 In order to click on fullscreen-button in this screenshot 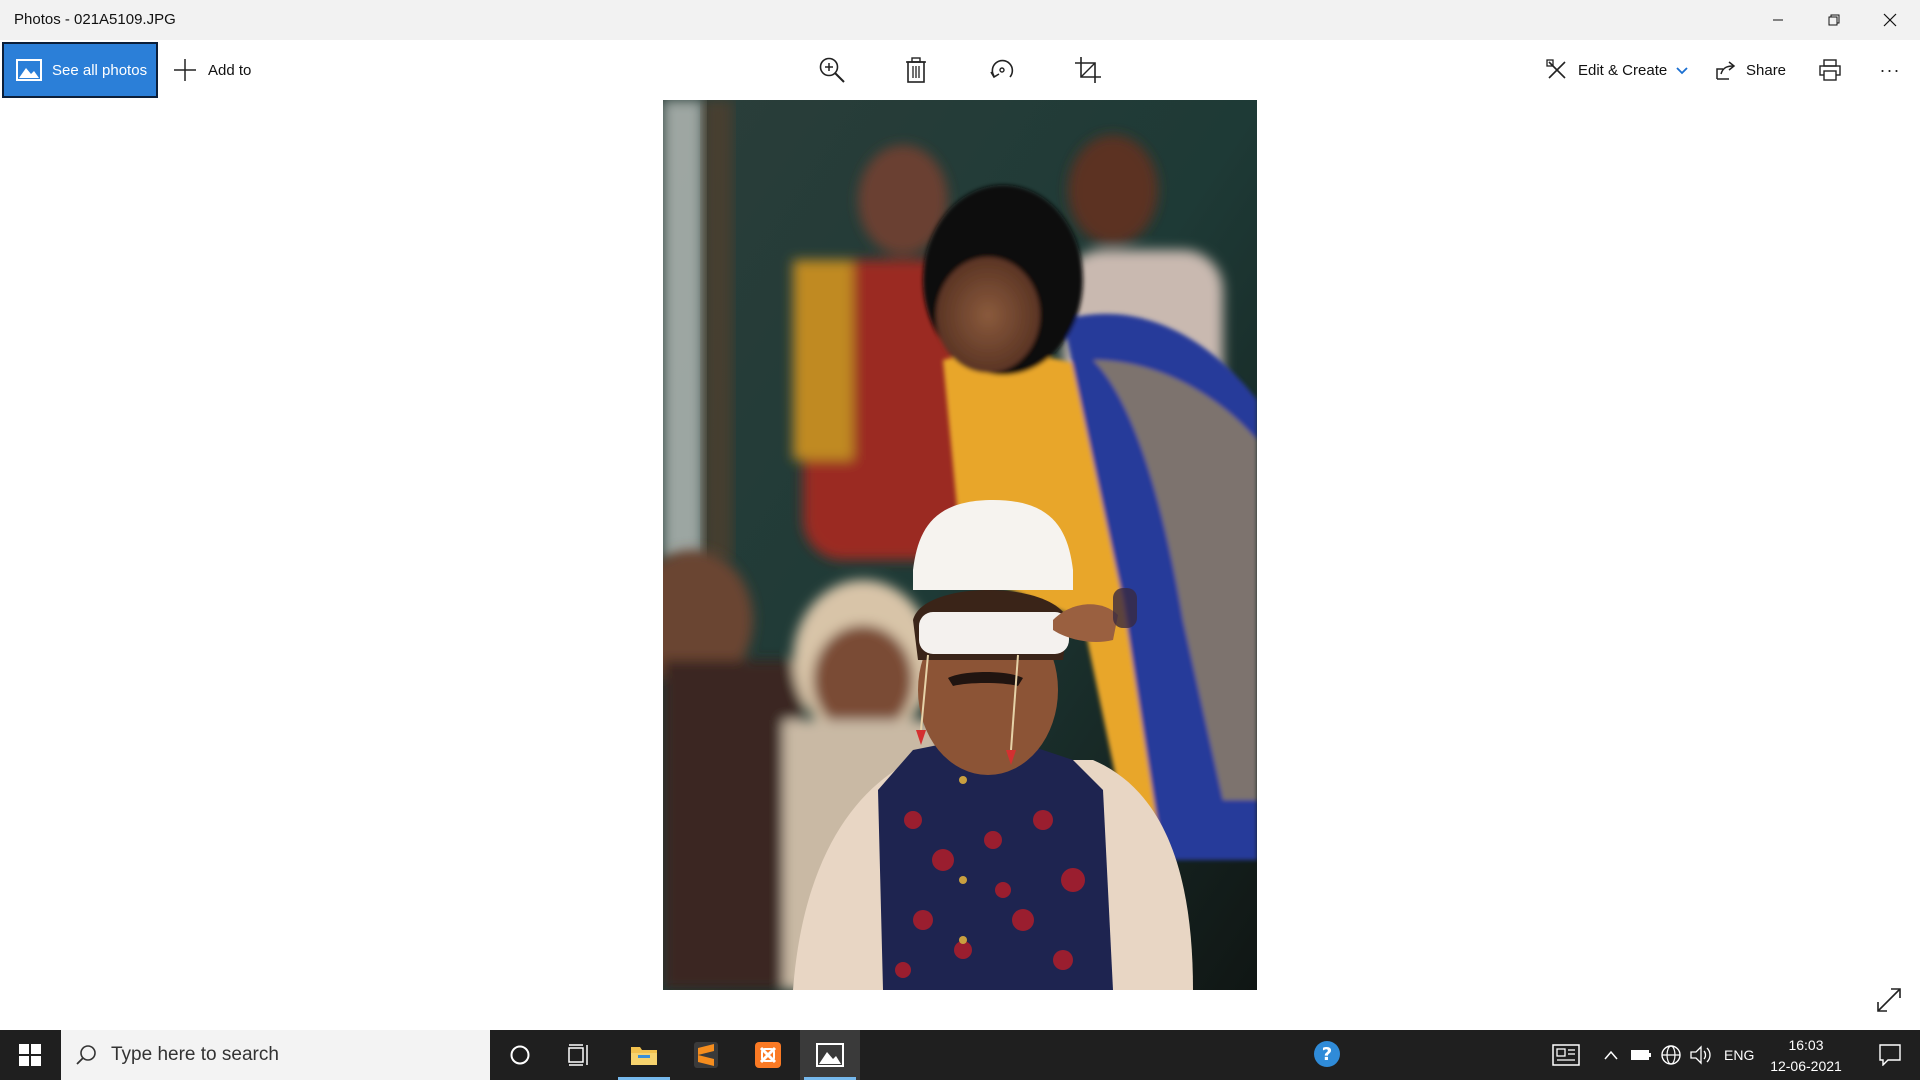, I will do `click(1889, 1000)`.